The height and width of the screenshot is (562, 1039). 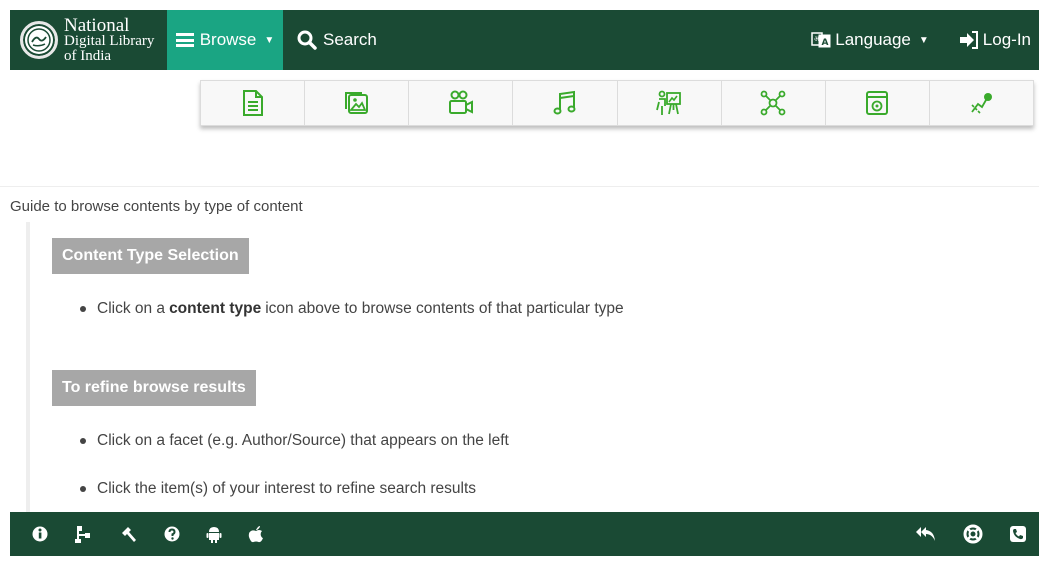 What do you see at coordinates (973, 534) in the screenshot?
I see `lifebuoy-icon` at bounding box center [973, 534].